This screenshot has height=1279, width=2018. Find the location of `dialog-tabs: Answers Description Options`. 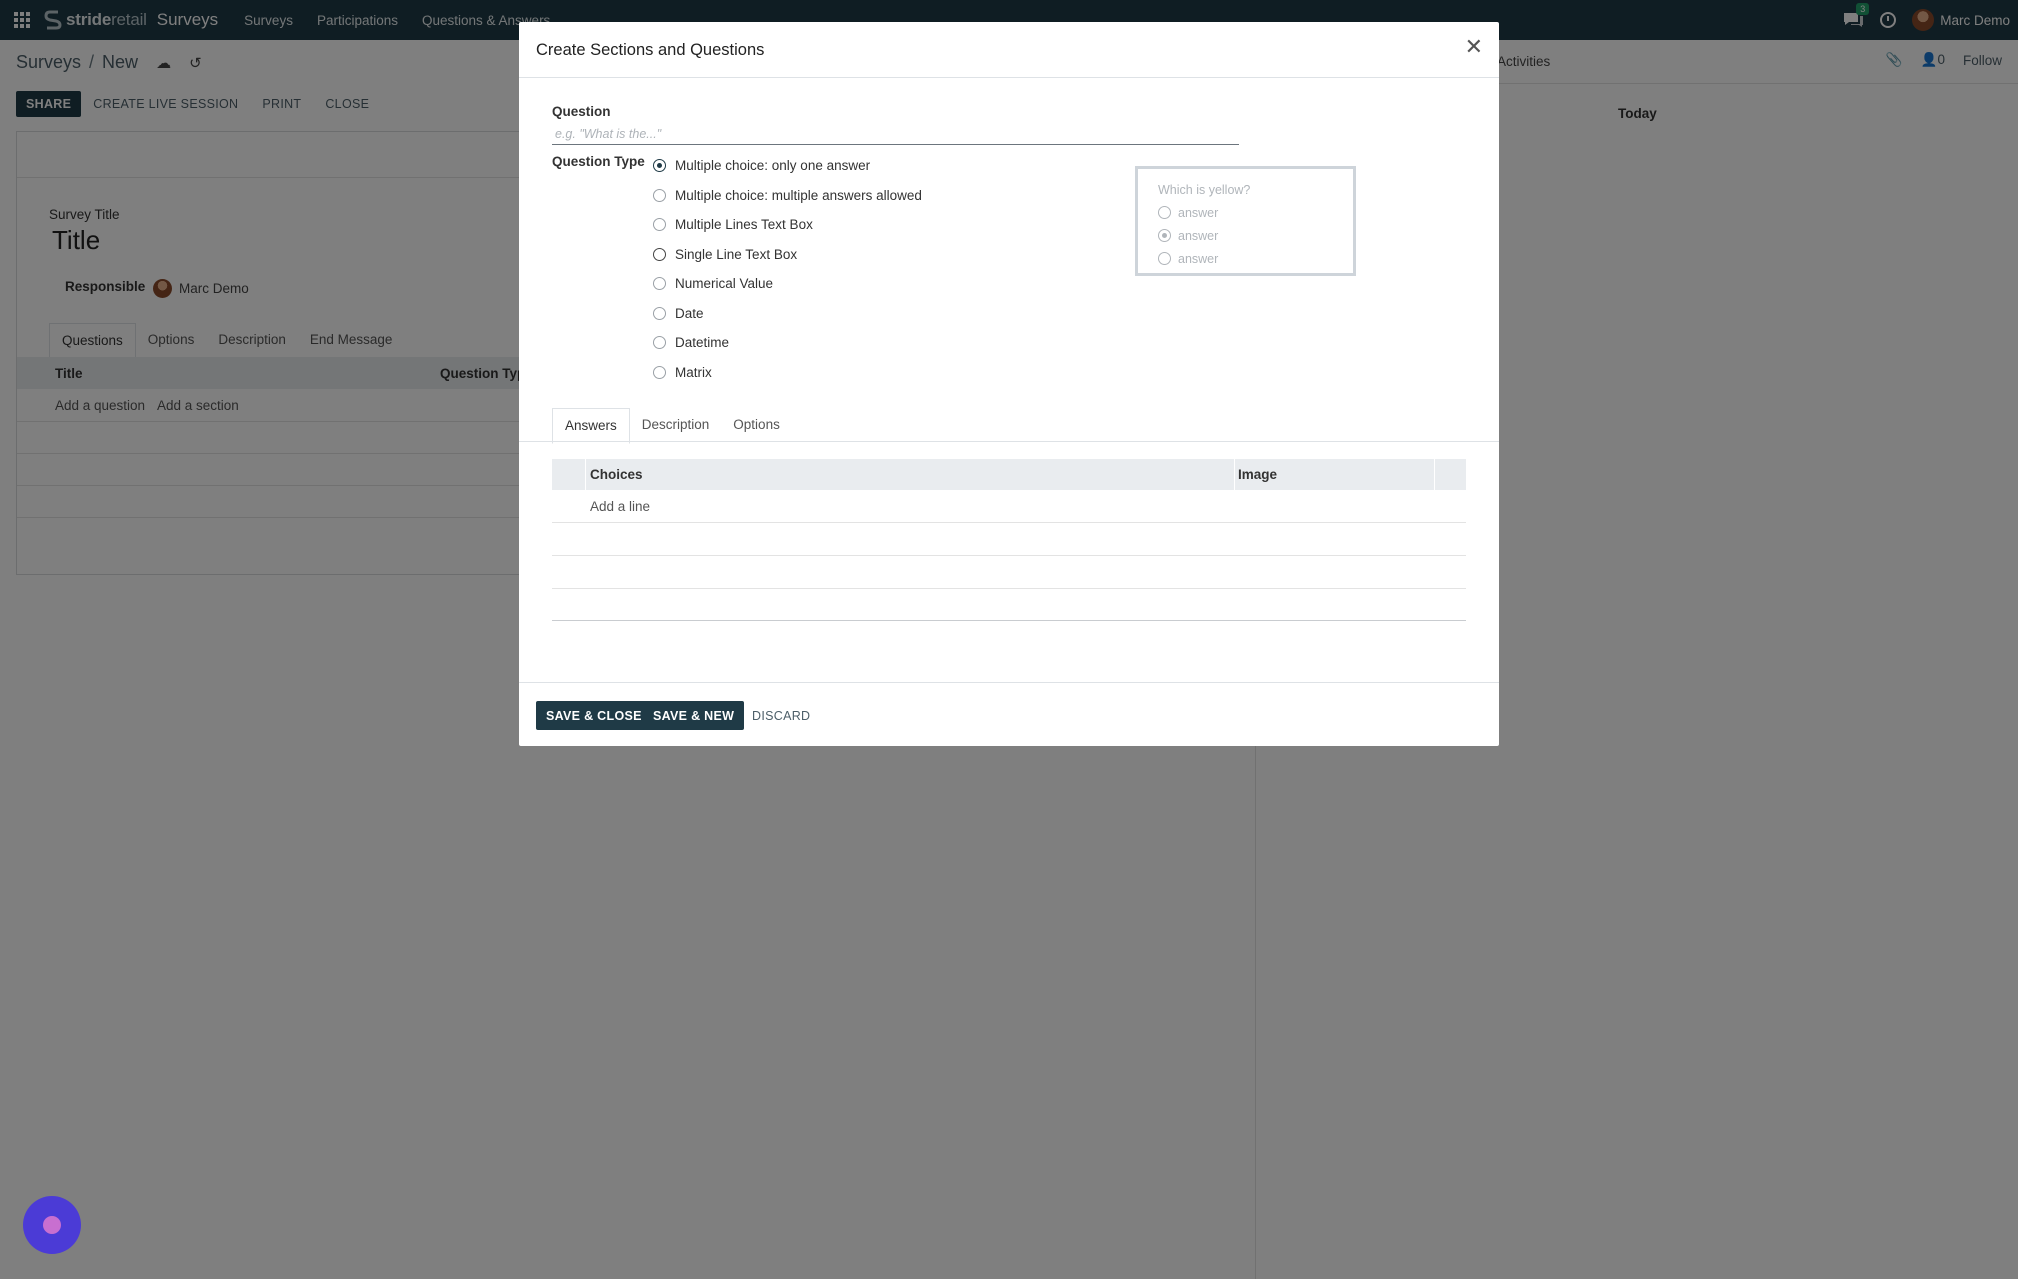

dialog-tabs: Answers Description Options is located at coordinates (672, 426).